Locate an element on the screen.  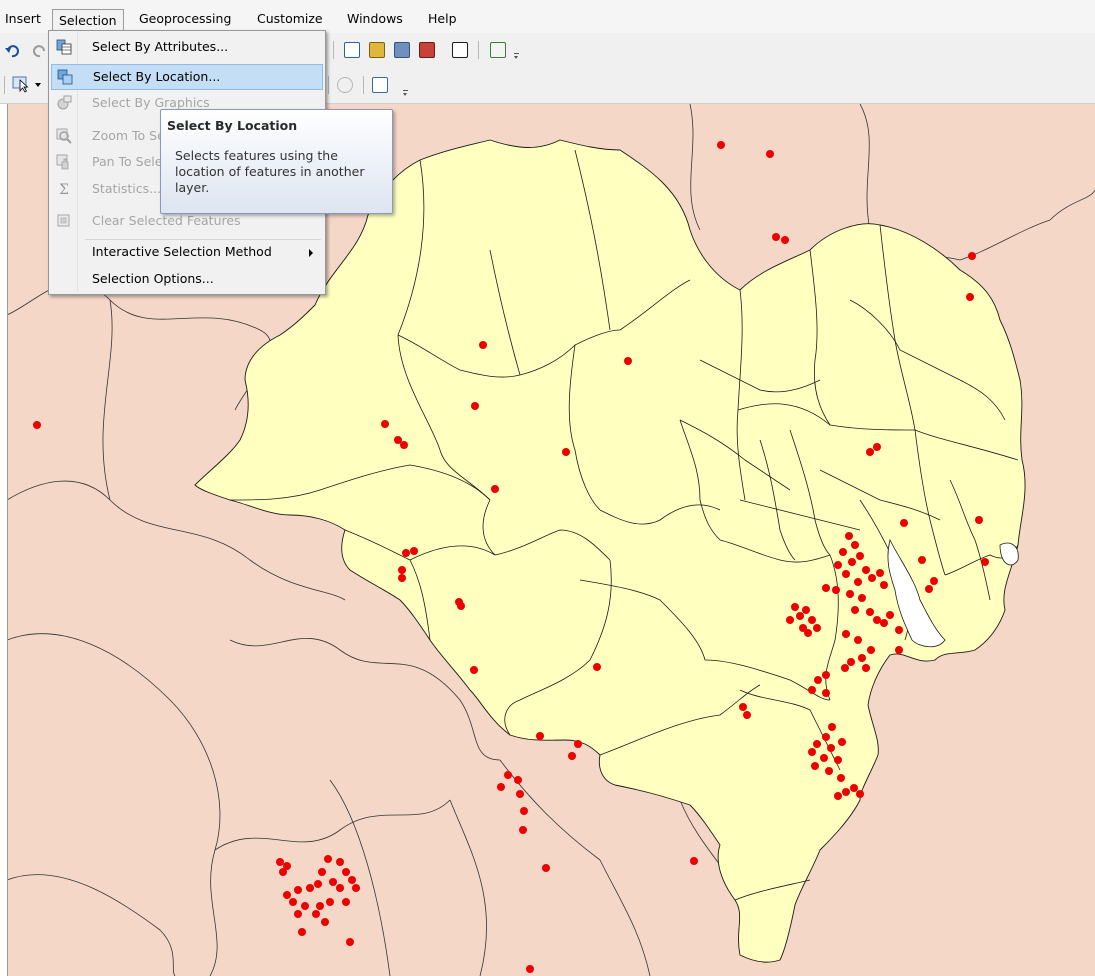
redo-icon is located at coordinates (40, 51).